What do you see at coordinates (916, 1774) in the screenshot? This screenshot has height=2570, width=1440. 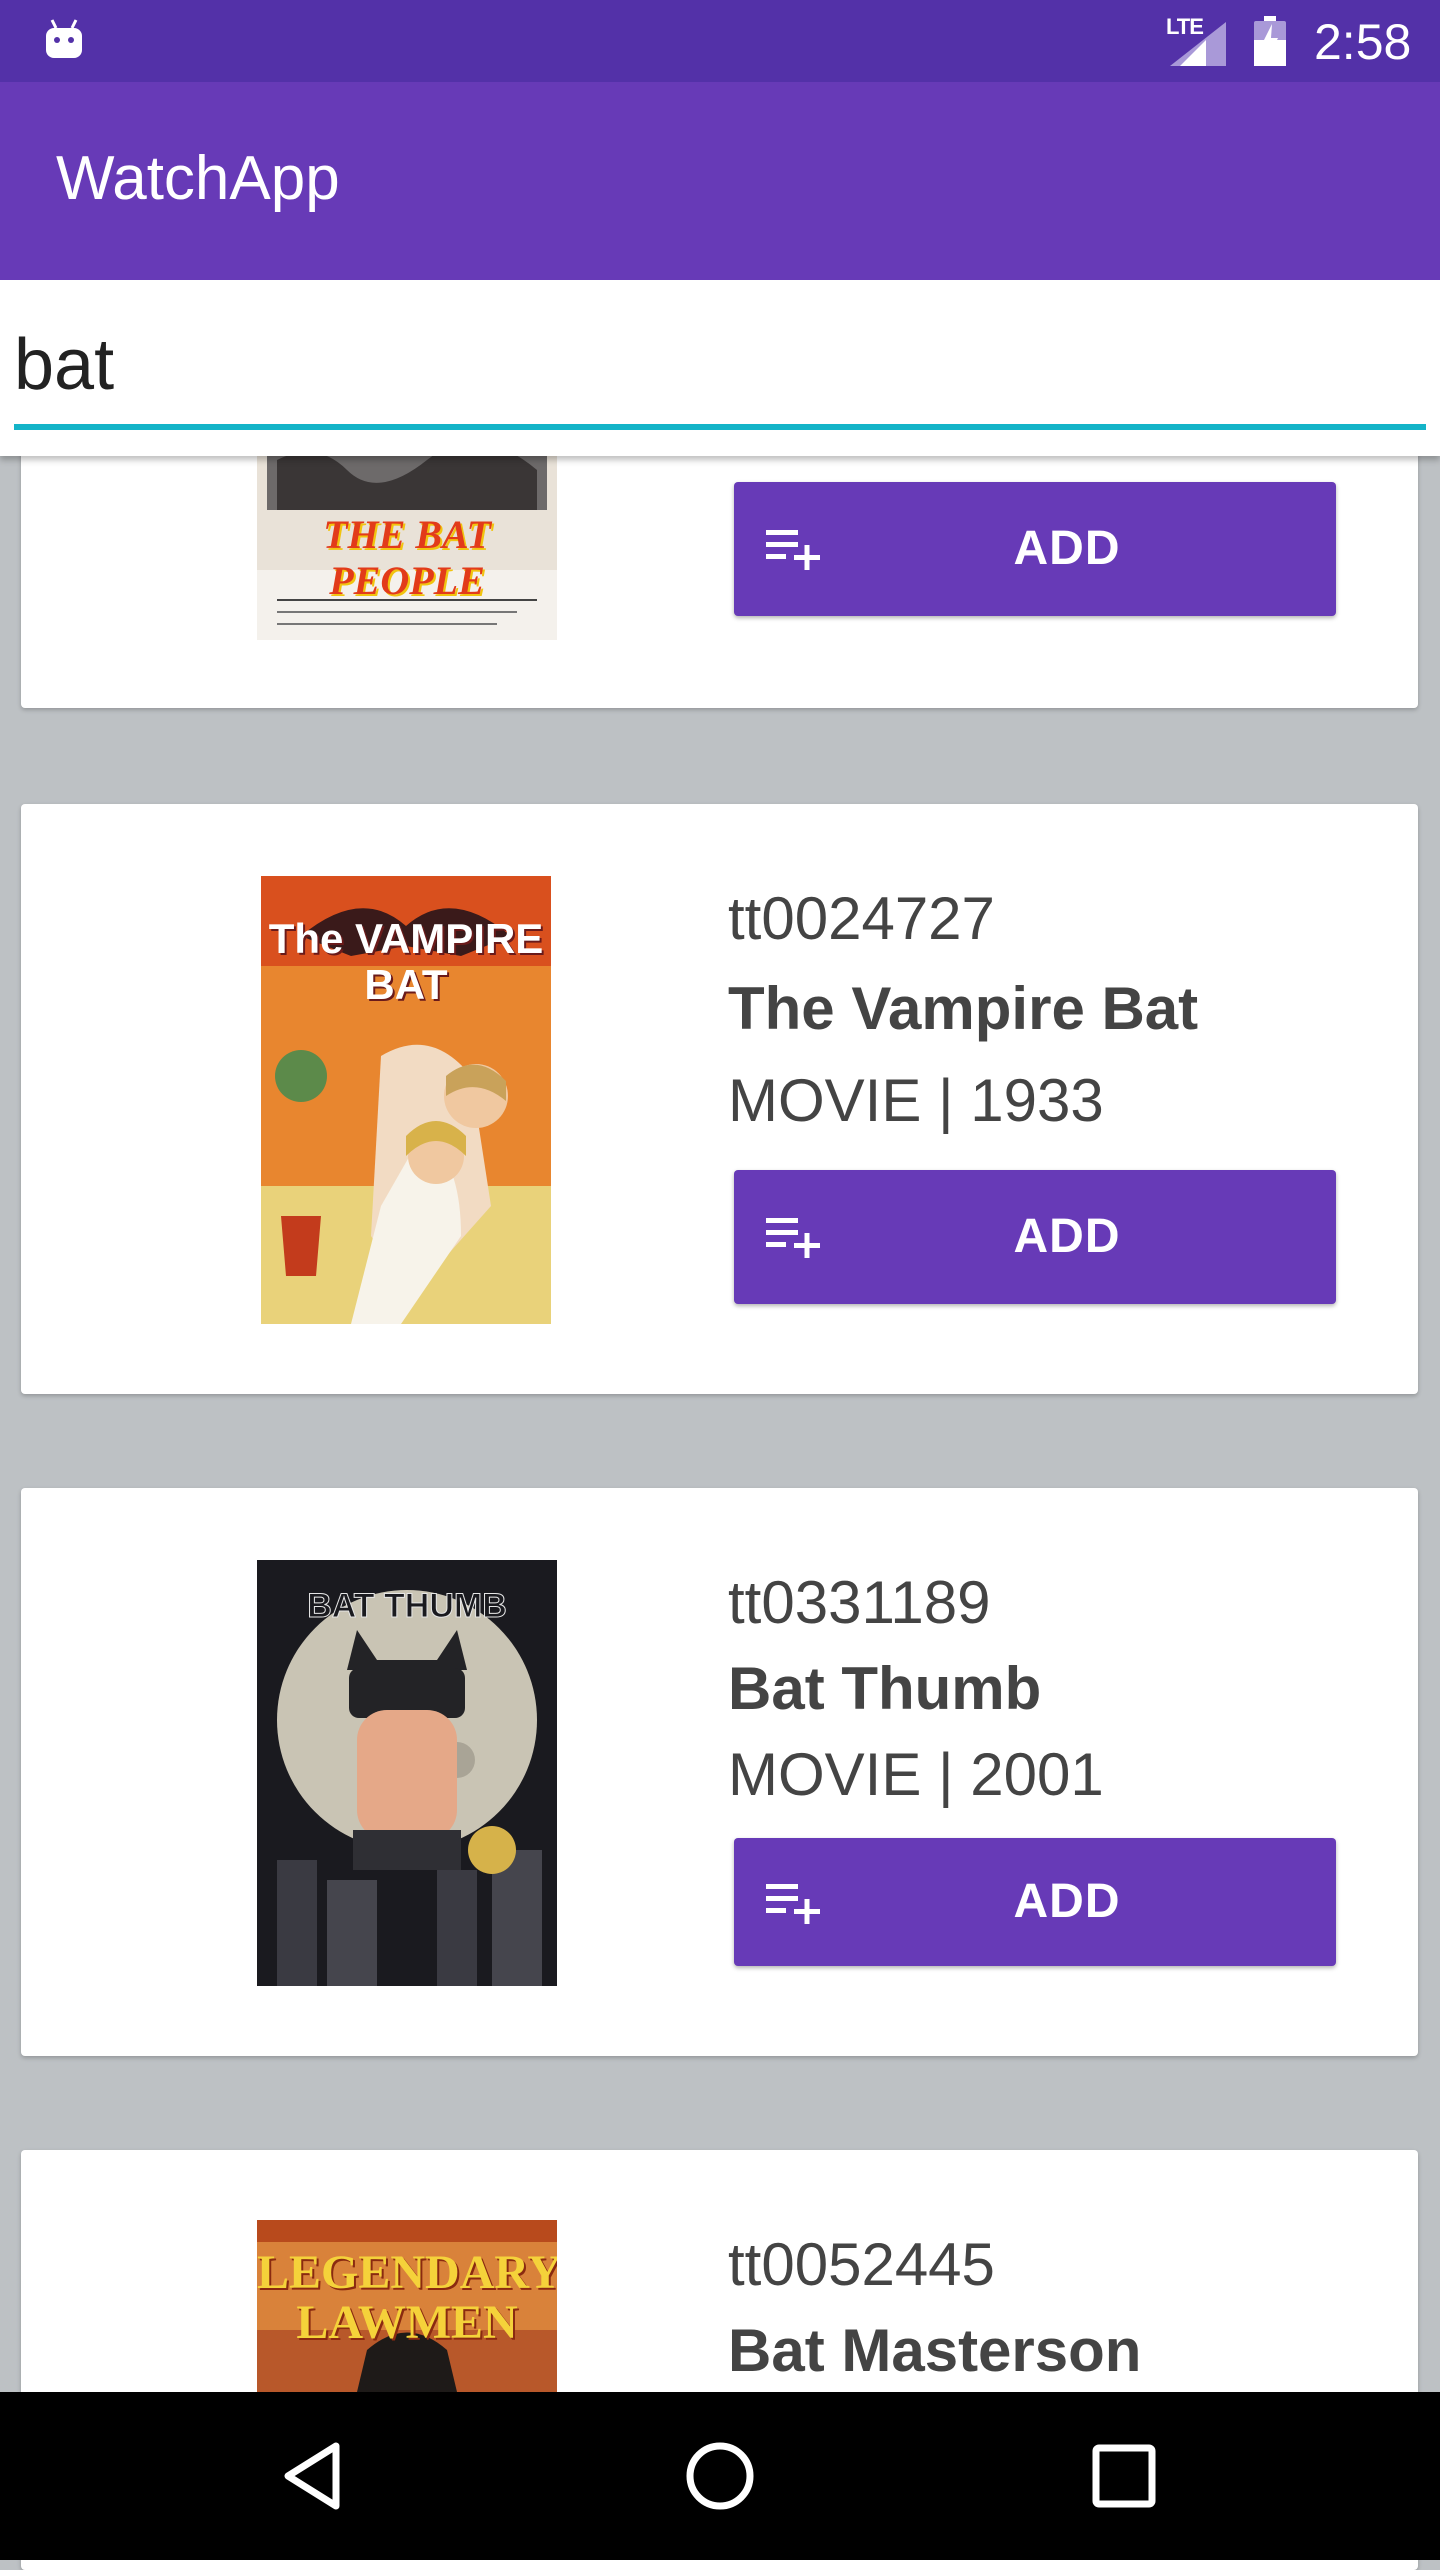 I see `movie-meta: MOVIE | 2001` at bounding box center [916, 1774].